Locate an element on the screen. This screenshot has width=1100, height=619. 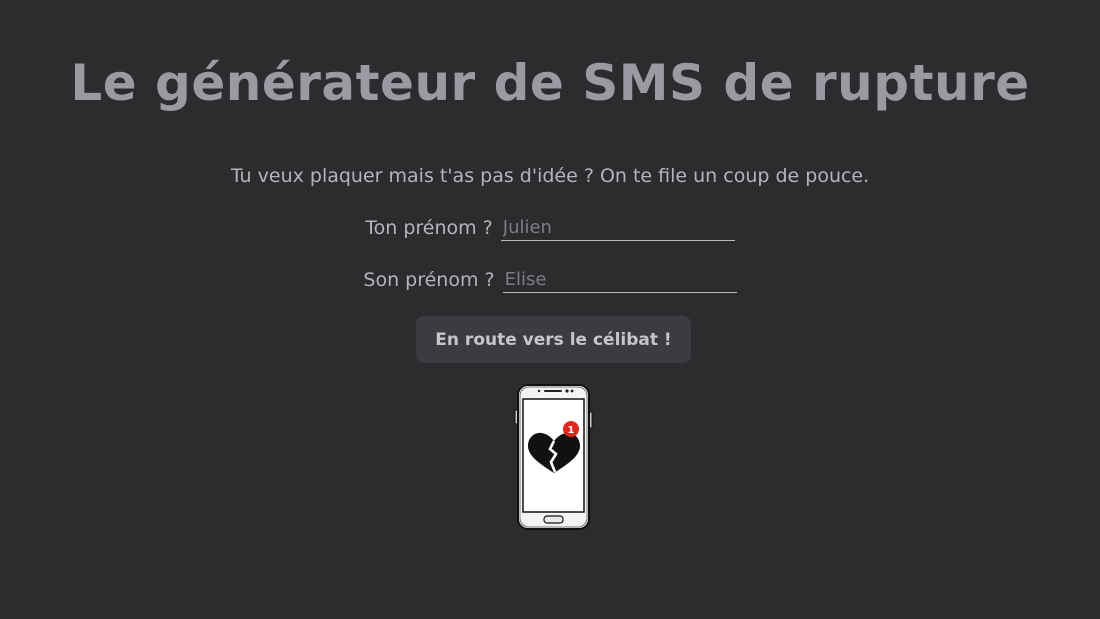
their-name-row: Son prénom ? is located at coordinates (550, 279).